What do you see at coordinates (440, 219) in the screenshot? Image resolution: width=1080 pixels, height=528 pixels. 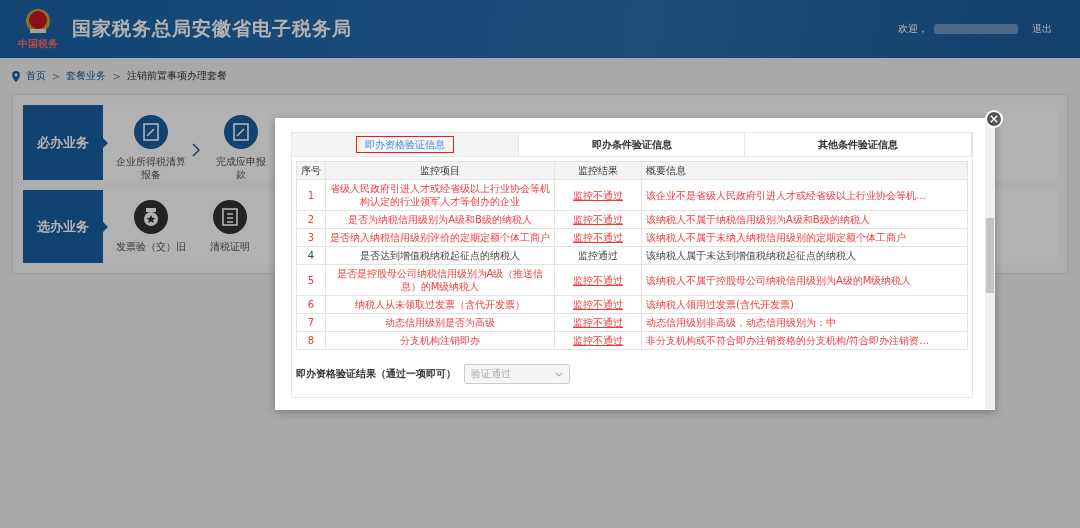 I see `table-cell: 是否为纳税信用级别为A级和B级的纳税人` at bounding box center [440, 219].